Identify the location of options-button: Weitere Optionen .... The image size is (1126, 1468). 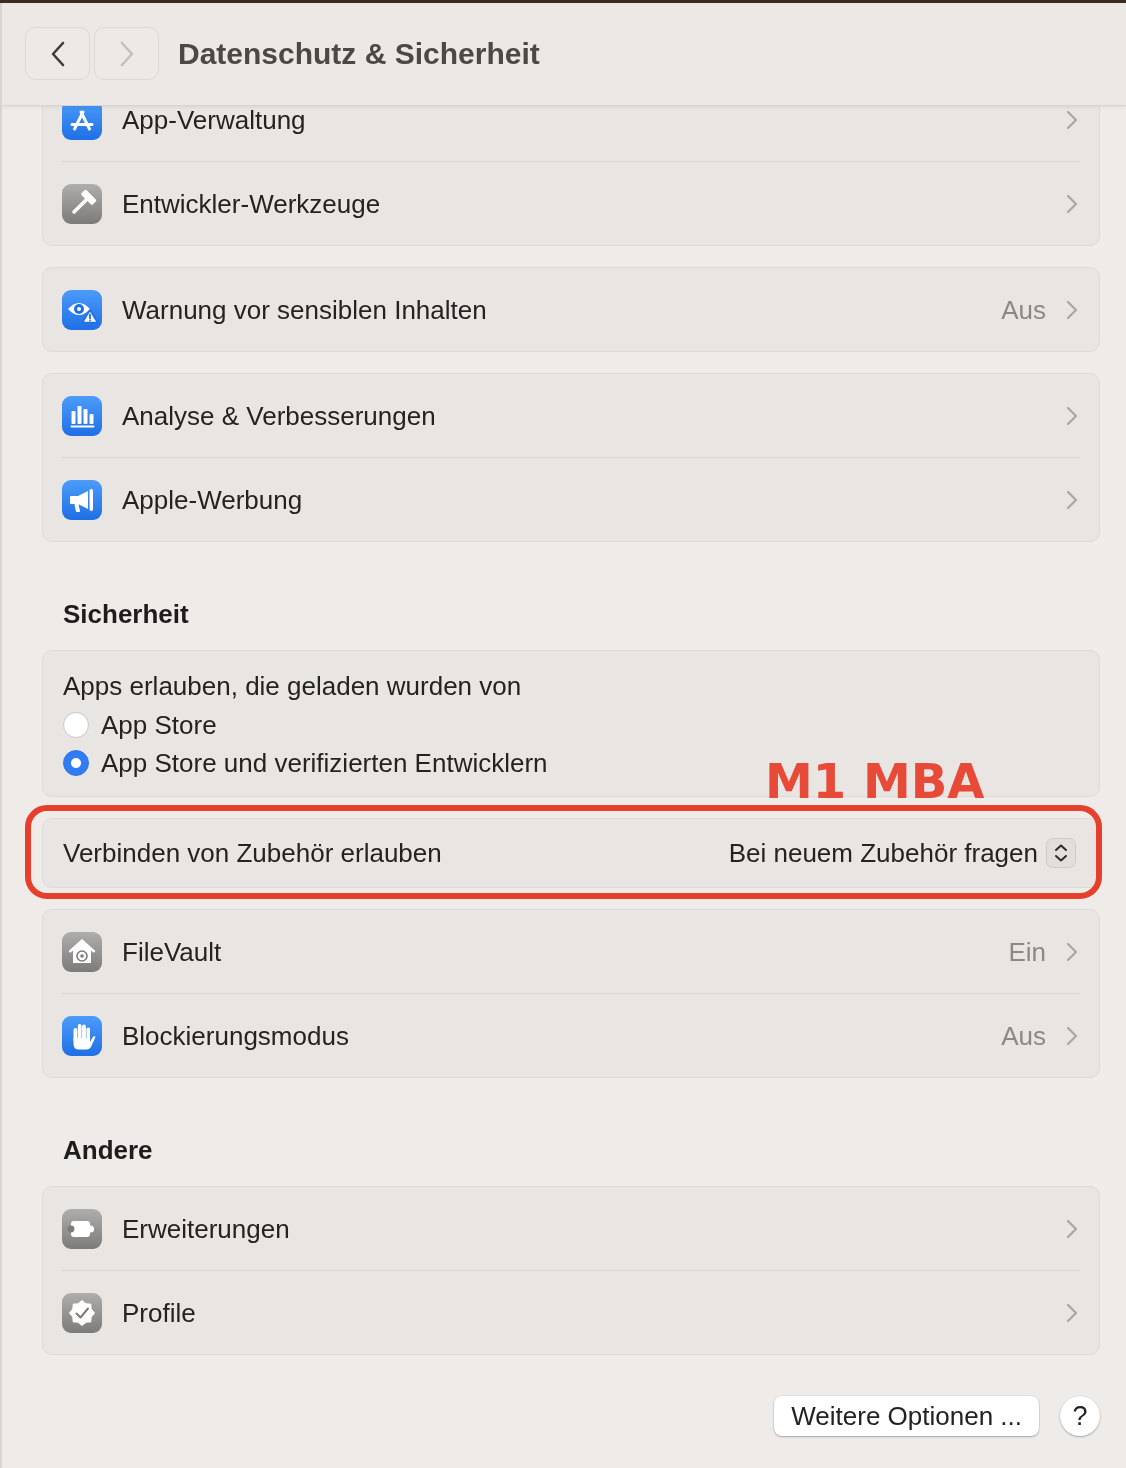
(906, 1416).